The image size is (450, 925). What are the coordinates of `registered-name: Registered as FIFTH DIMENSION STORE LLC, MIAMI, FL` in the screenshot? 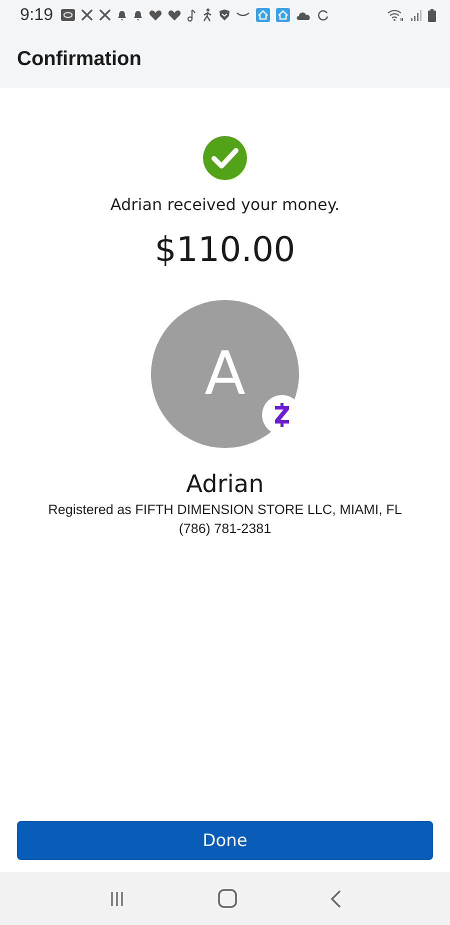 It's located at (225, 509).